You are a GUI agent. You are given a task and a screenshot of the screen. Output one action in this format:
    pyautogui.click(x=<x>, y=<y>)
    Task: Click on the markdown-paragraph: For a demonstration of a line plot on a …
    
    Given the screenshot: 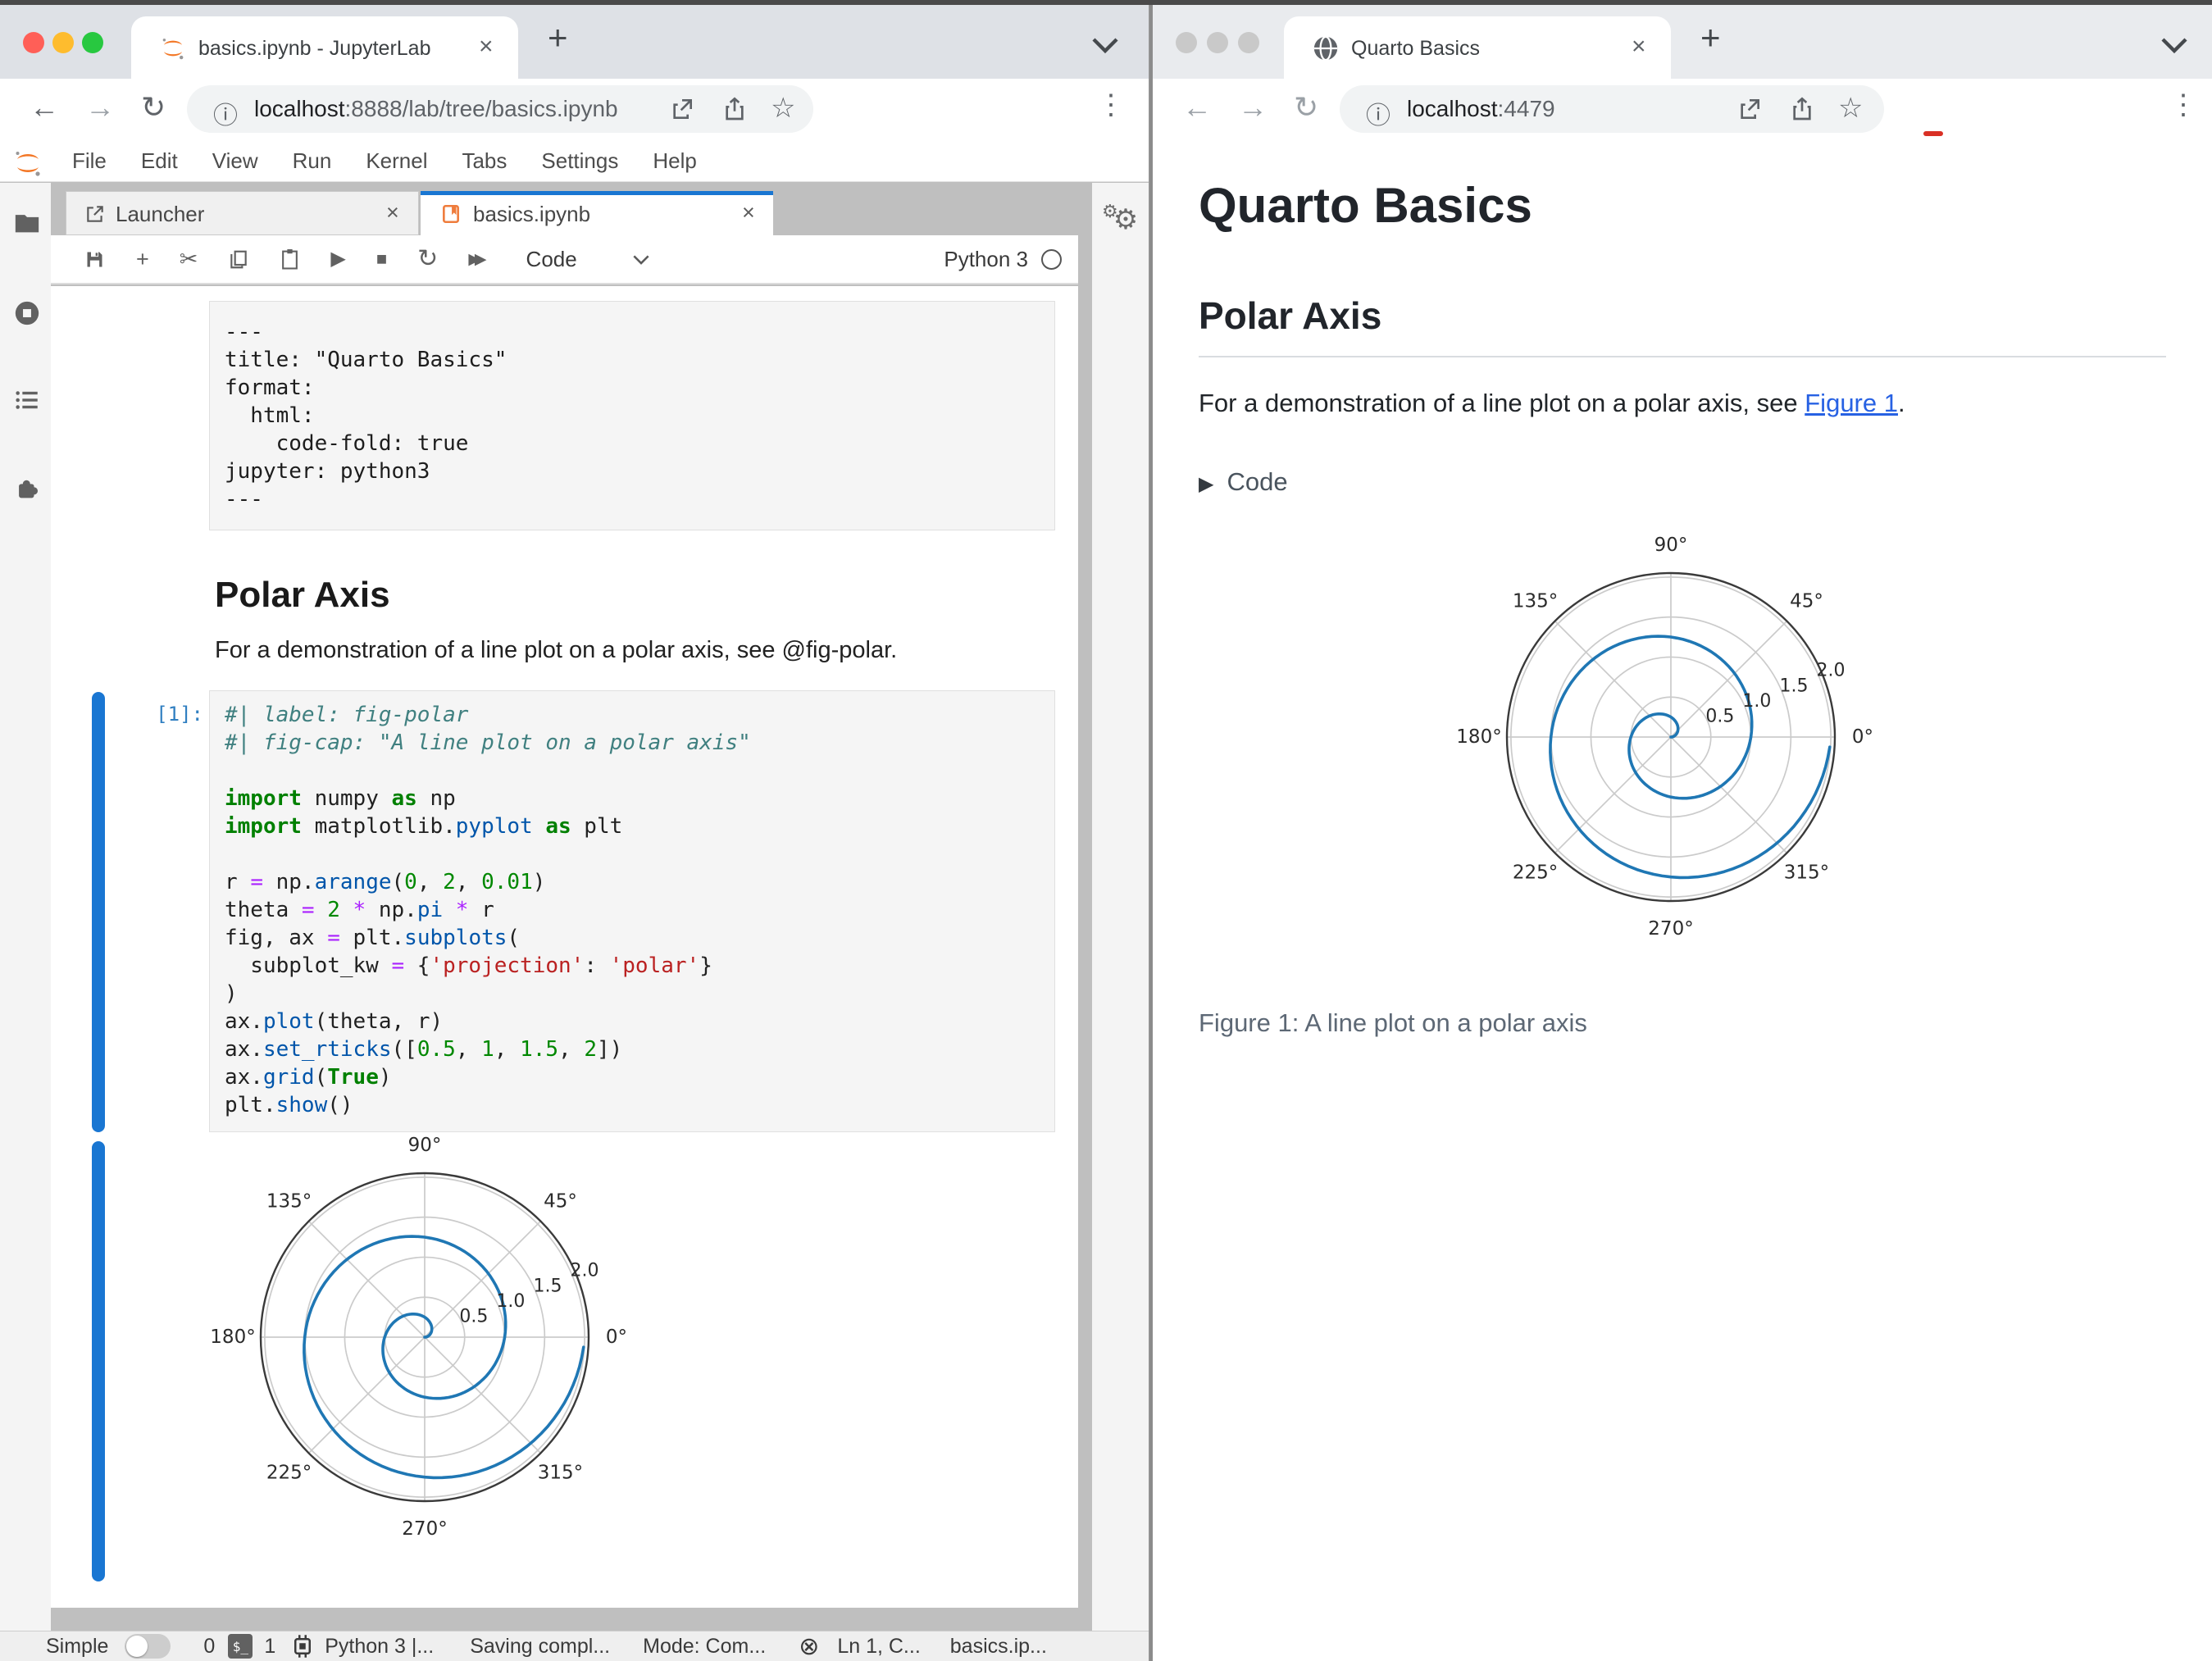 What is the action you would take?
    pyautogui.click(x=556, y=650)
    